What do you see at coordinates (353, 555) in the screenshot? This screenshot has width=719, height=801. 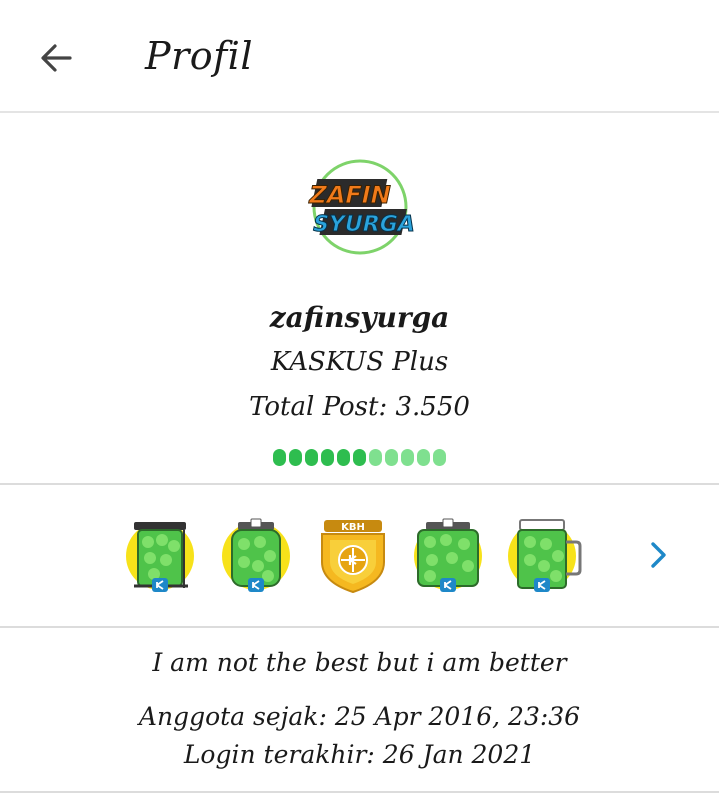 I see `kbh-shield-badge-icon: KBH` at bounding box center [353, 555].